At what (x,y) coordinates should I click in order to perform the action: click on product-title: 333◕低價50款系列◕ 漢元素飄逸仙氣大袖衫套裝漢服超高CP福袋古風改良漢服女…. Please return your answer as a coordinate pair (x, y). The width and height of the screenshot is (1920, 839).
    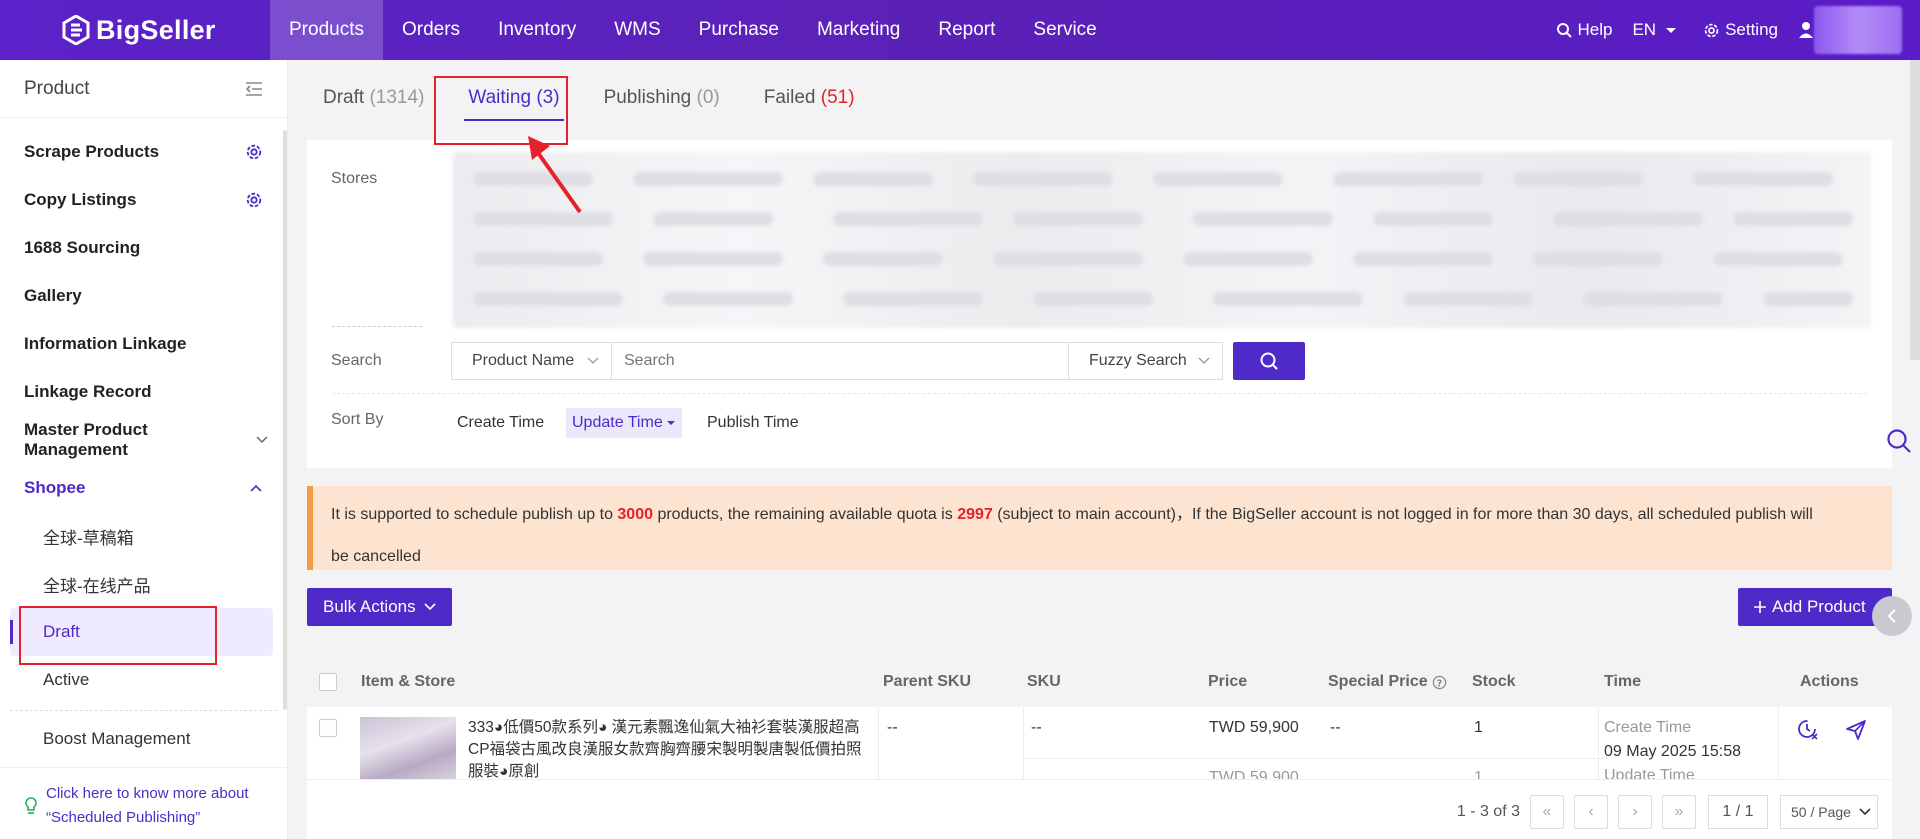
    Looking at the image, I should click on (670, 748).